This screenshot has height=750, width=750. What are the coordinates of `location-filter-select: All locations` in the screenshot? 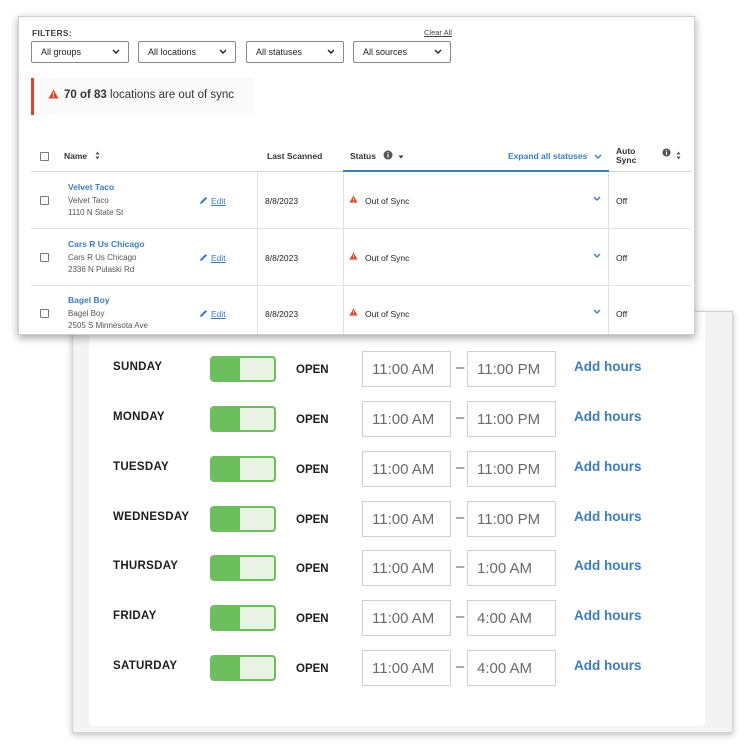 It's located at (187, 52).